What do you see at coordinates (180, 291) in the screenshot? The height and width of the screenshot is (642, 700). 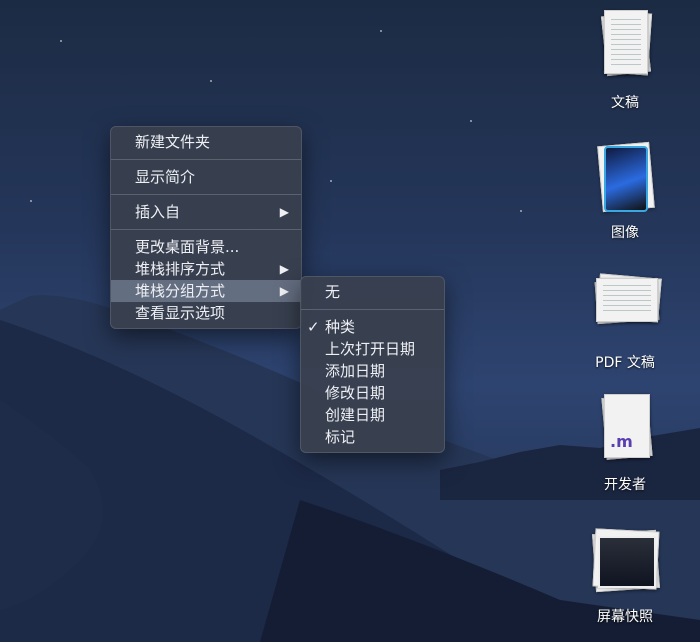 I see `menu-item-label: 堆栈分组方式` at bounding box center [180, 291].